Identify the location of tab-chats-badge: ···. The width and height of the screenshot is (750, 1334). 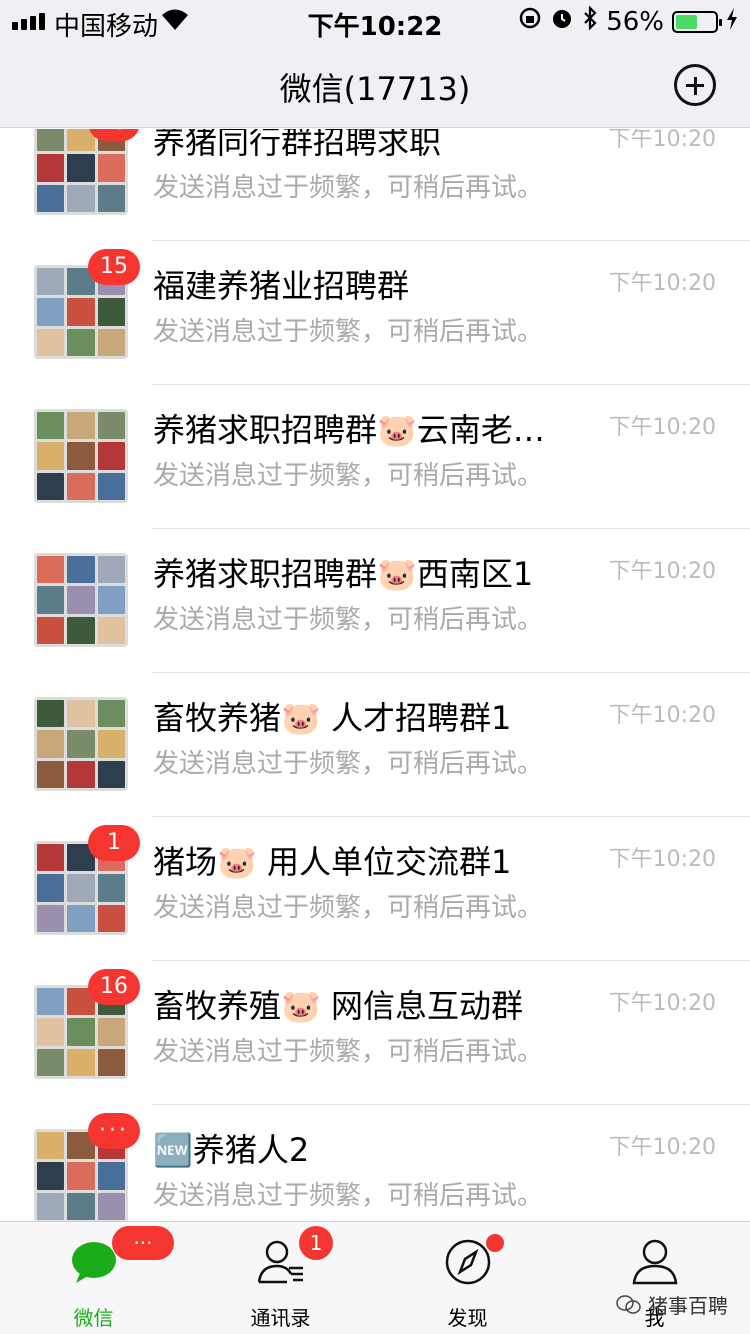
(143, 1243).